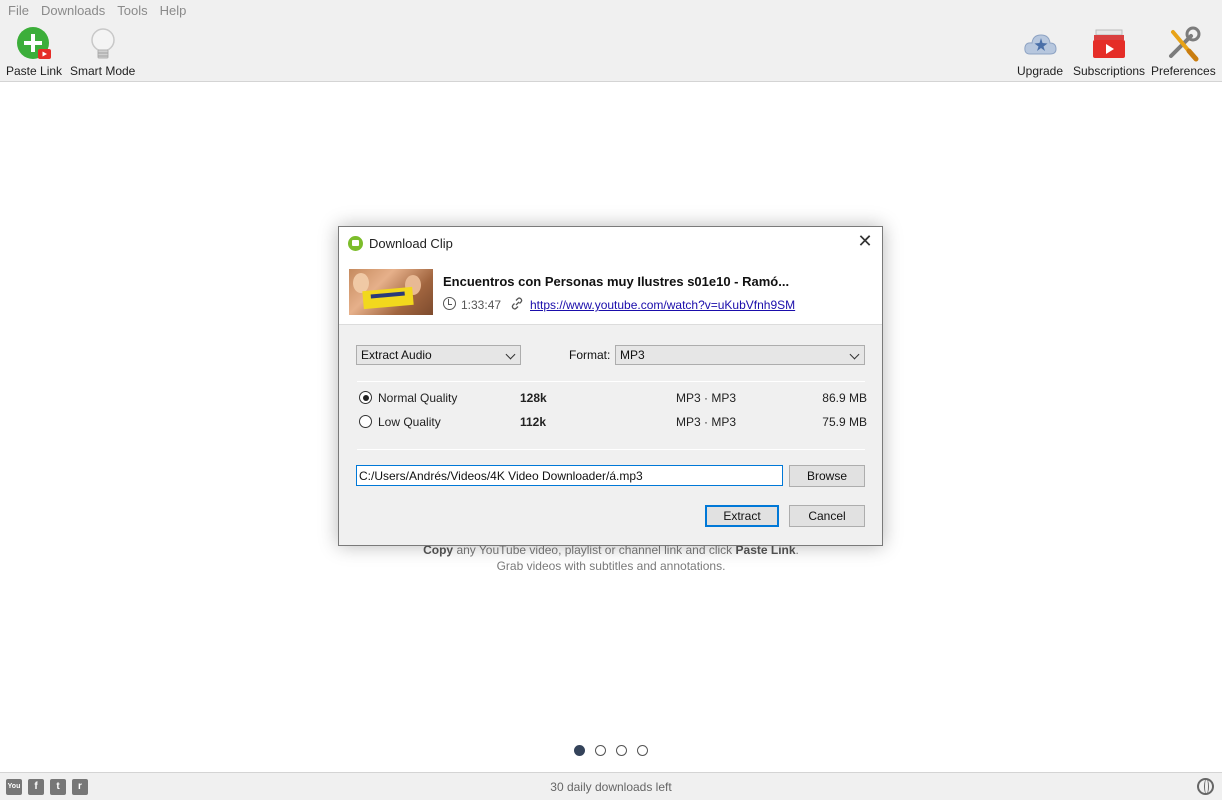  What do you see at coordinates (18, 11) in the screenshot?
I see `menu-file: File` at bounding box center [18, 11].